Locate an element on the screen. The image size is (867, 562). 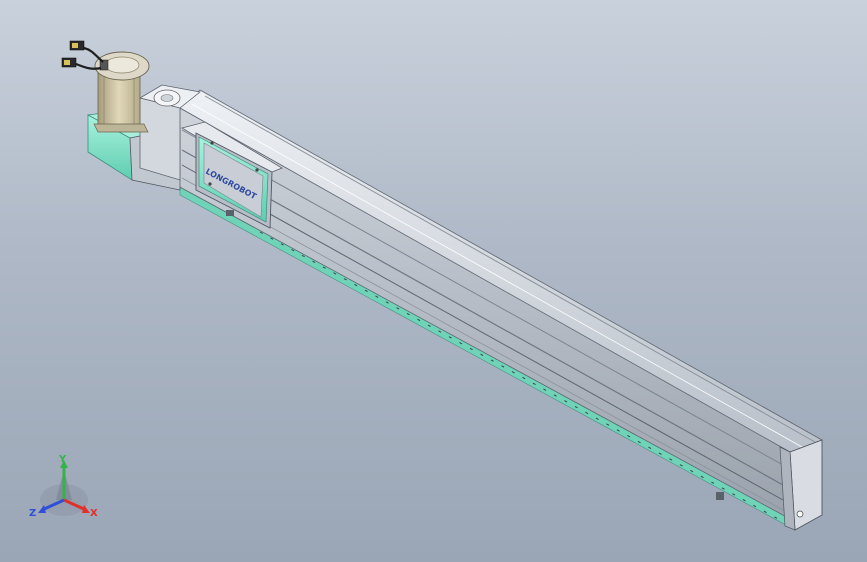
rail-foot-right is located at coordinates (720, 496).